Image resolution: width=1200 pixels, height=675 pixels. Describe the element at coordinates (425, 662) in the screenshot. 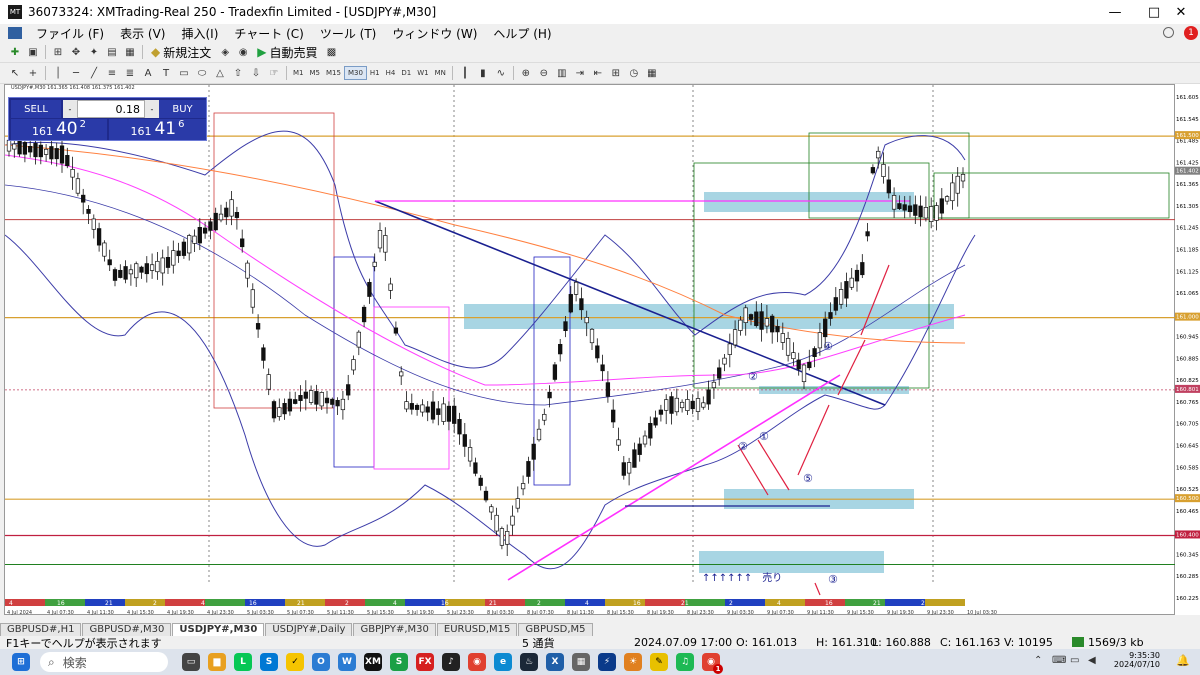

I see `fx-app-icon: FX` at that location.